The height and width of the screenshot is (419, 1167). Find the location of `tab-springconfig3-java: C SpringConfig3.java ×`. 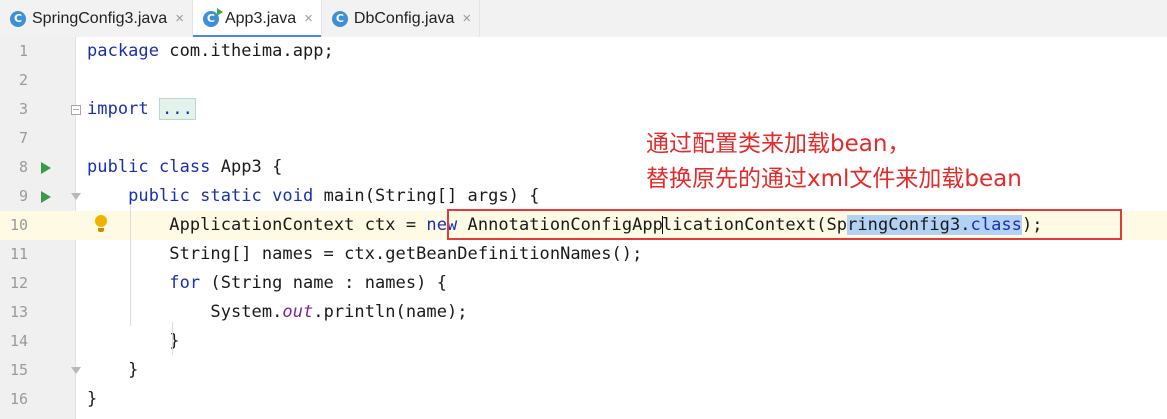

tab-springconfig3-java: C SpringConfig3.java × is located at coordinates (96, 18).